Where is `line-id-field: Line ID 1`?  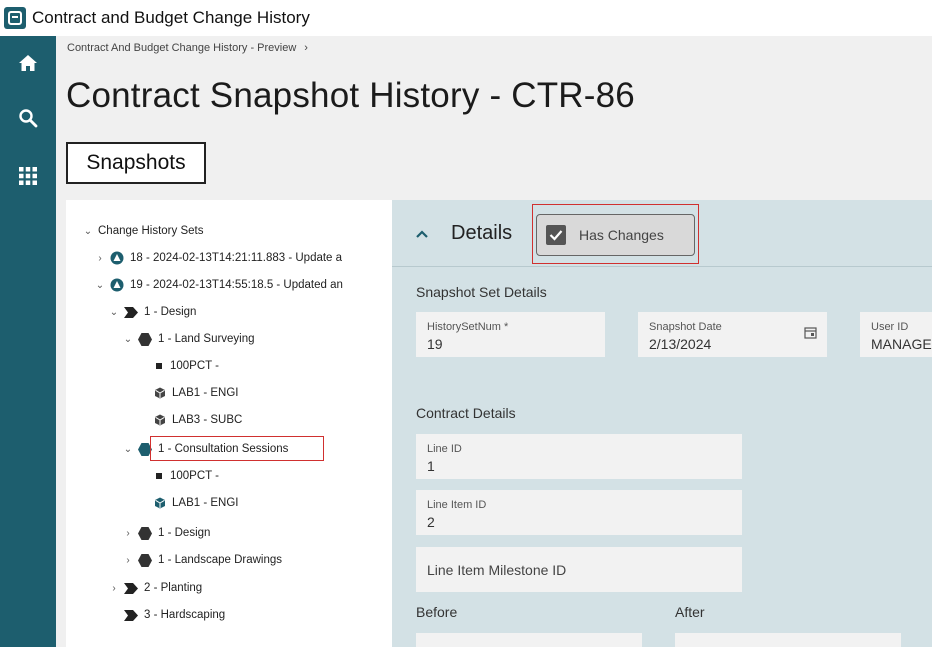
line-id-field: Line ID 1 is located at coordinates (579, 456).